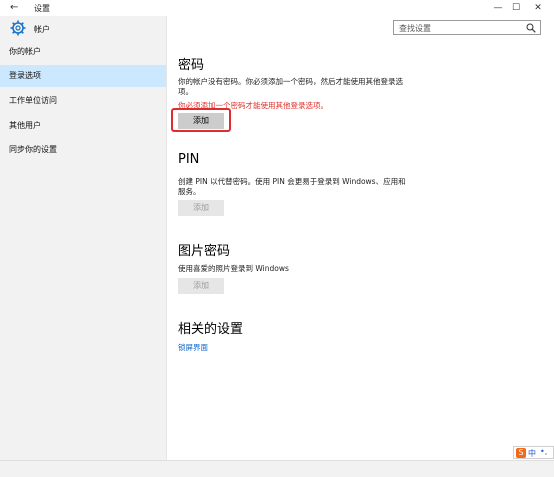  Describe the element at coordinates (83, 29) in the screenshot. I see `sidebar-header: 帐户` at that location.